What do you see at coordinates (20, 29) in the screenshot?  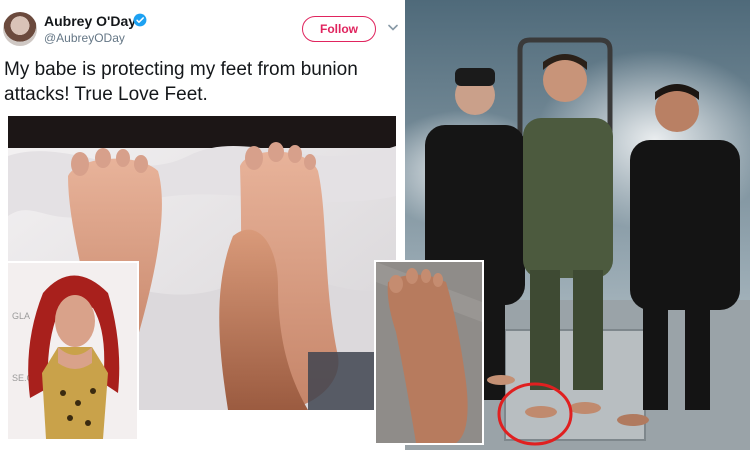 I see `avatar` at bounding box center [20, 29].